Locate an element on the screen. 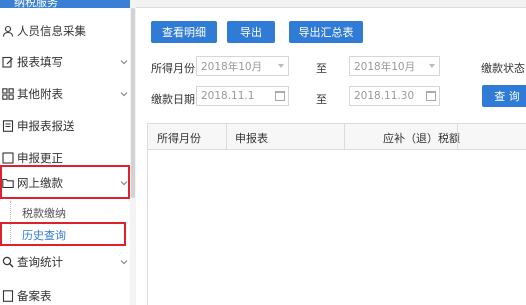 The width and height of the screenshot is (526, 305). view-detail-button: 查看明细 is located at coordinates (184, 32).